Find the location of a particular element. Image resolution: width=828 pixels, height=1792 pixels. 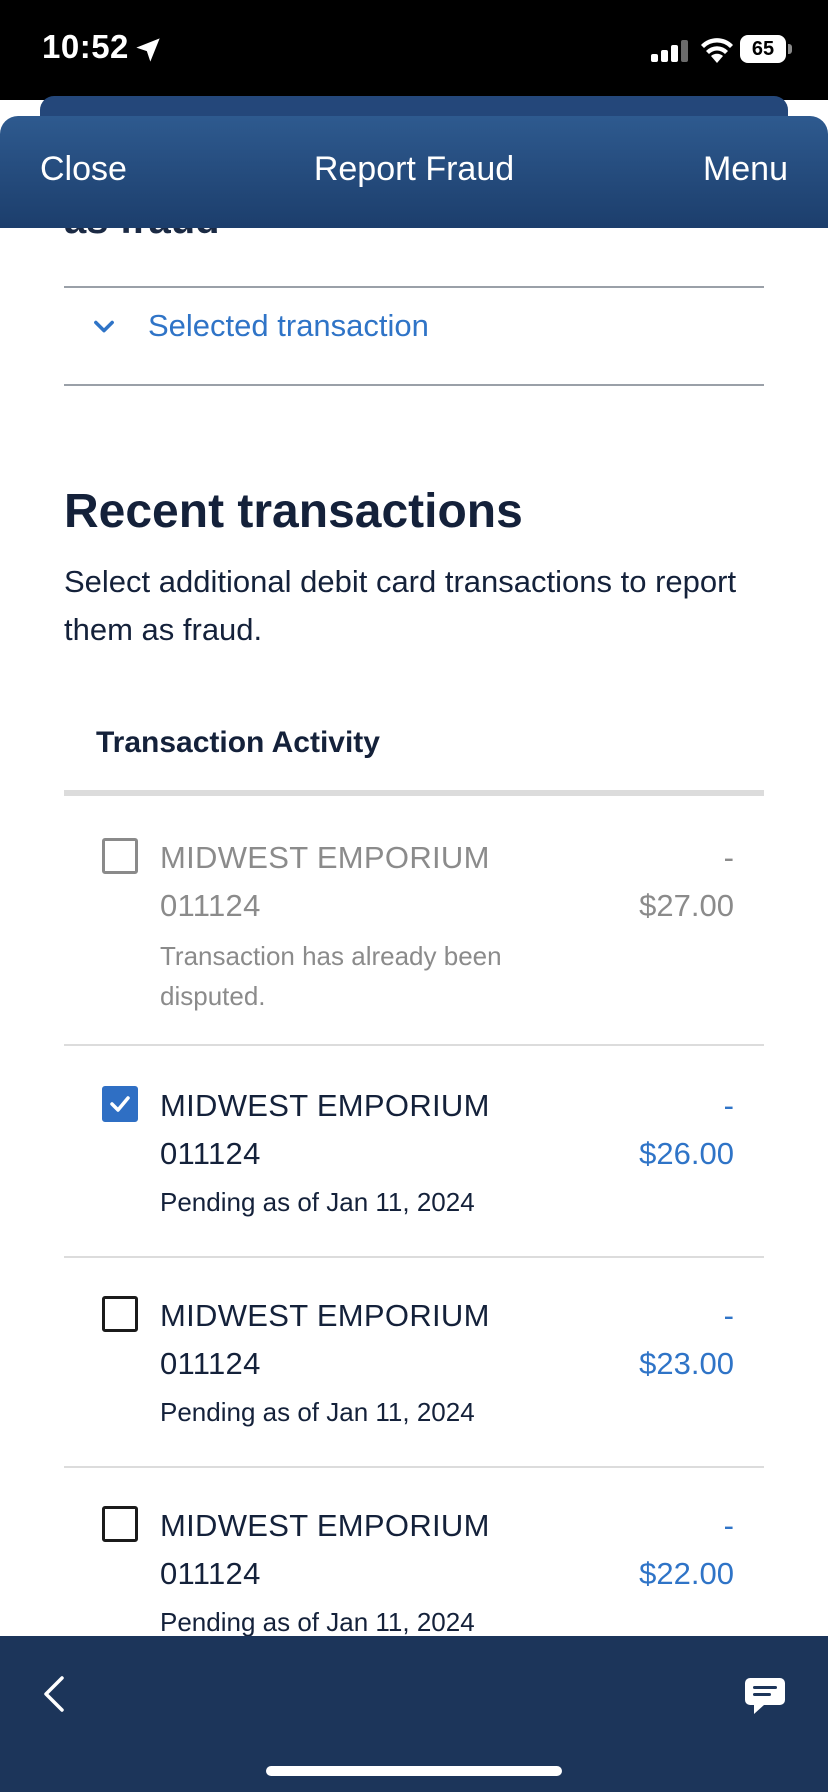

checkmark-icon is located at coordinates (120, 1104).